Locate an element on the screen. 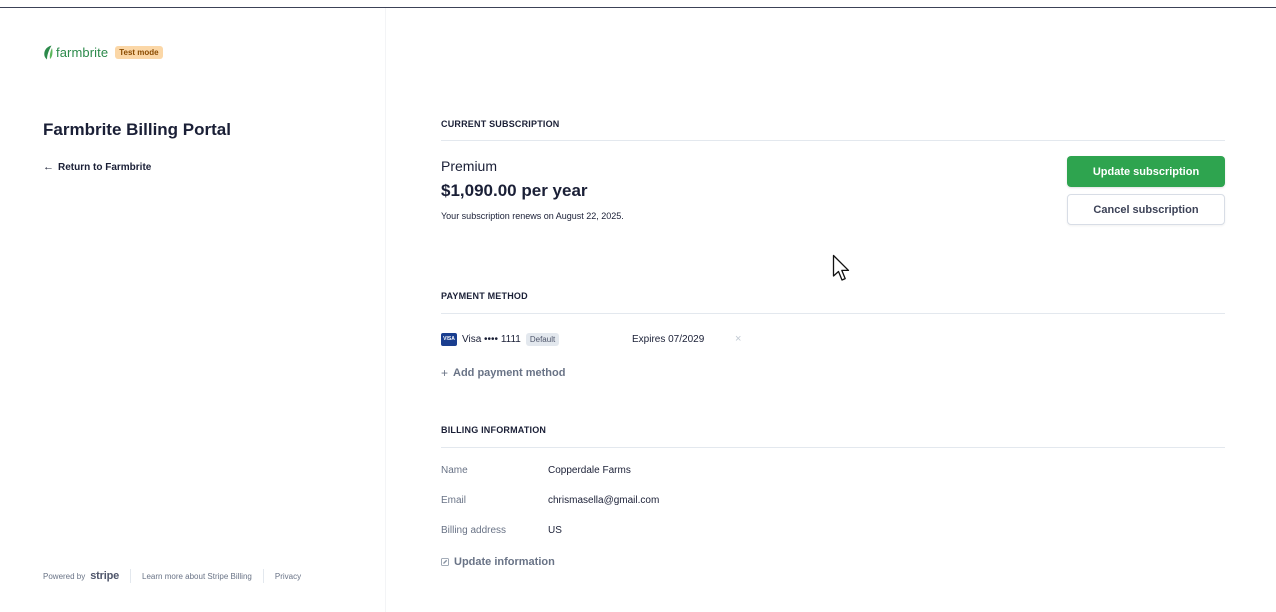  update-information-label: Update information is located at coordinates (504, 562).